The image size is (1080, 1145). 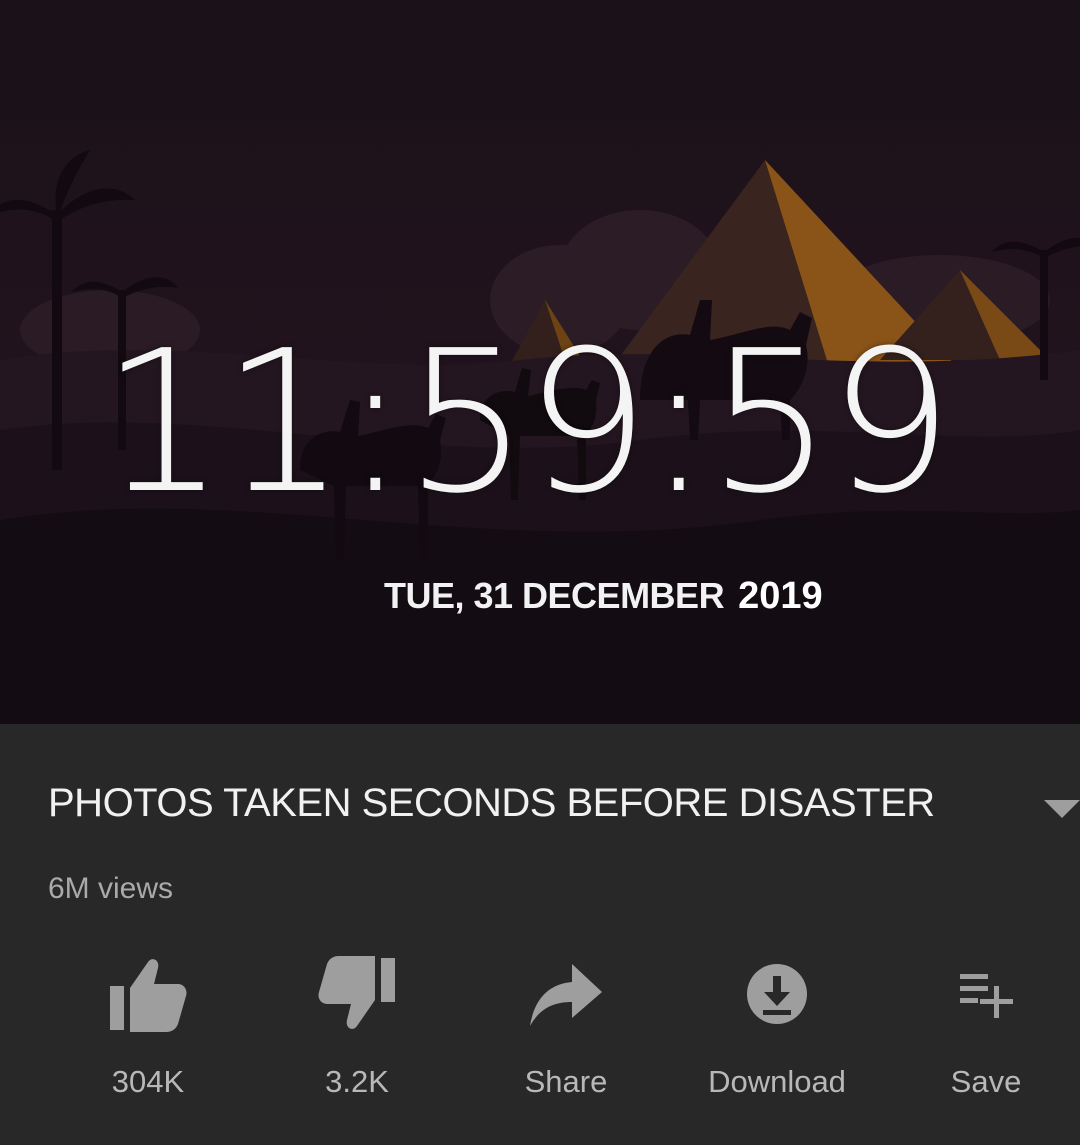 What do you see at coordinates (554, 595) in the screenshot?
I see `clock-day-date: TUE, 31 DECEMBER` at bounding box center [554, 595].